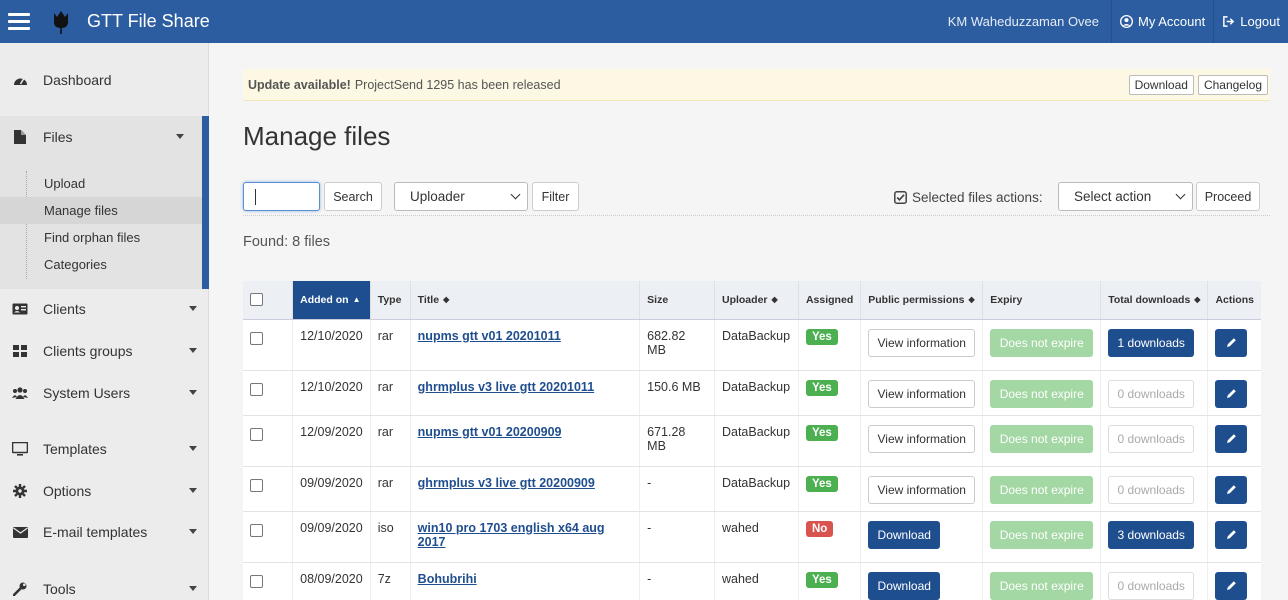 Image resolution: width=1288 pixels, height=600 pixels. Describe the element at coordinates (756, 215) in the screenshot. I see `divider` at that location.